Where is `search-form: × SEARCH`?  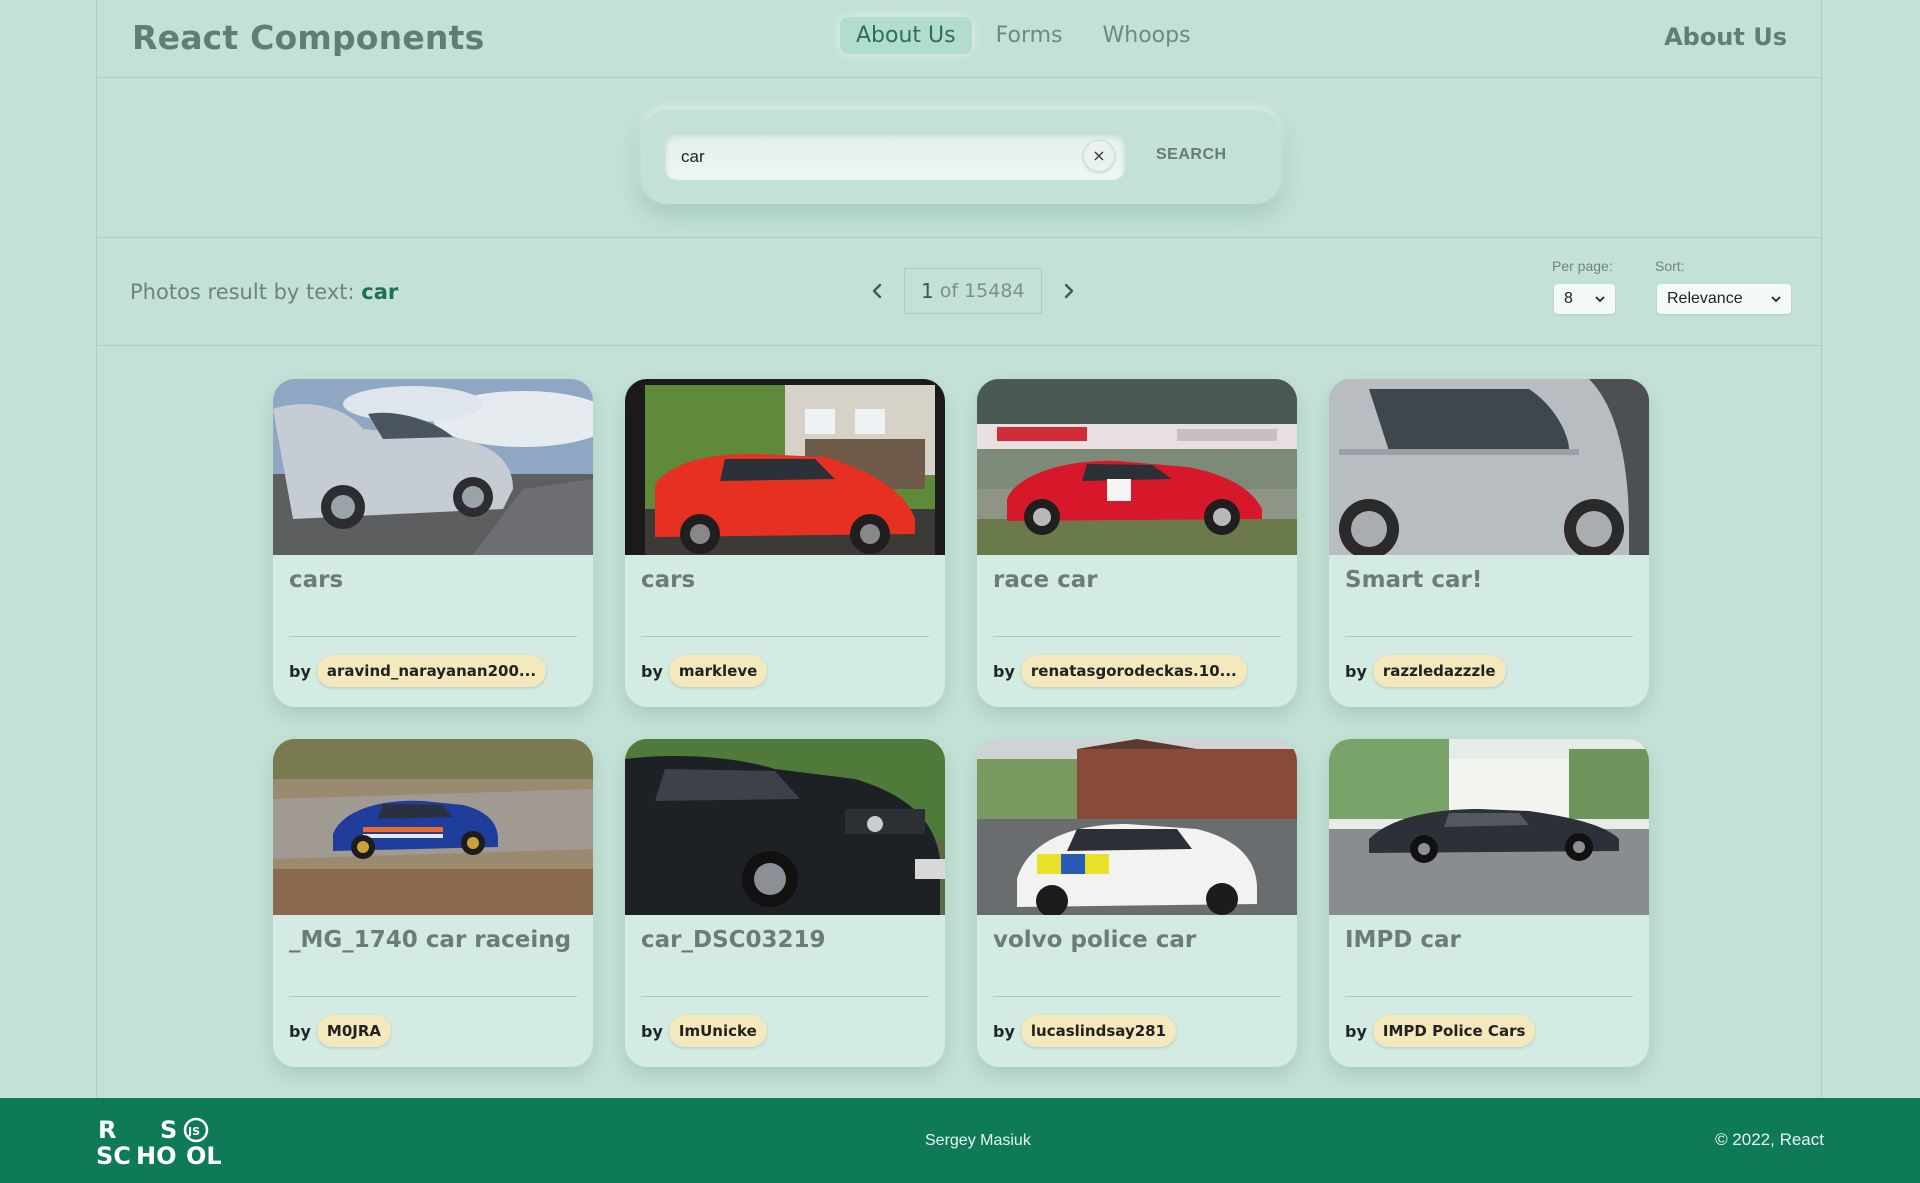 search-form: × SEARCH is located at coordinates (961, 157).